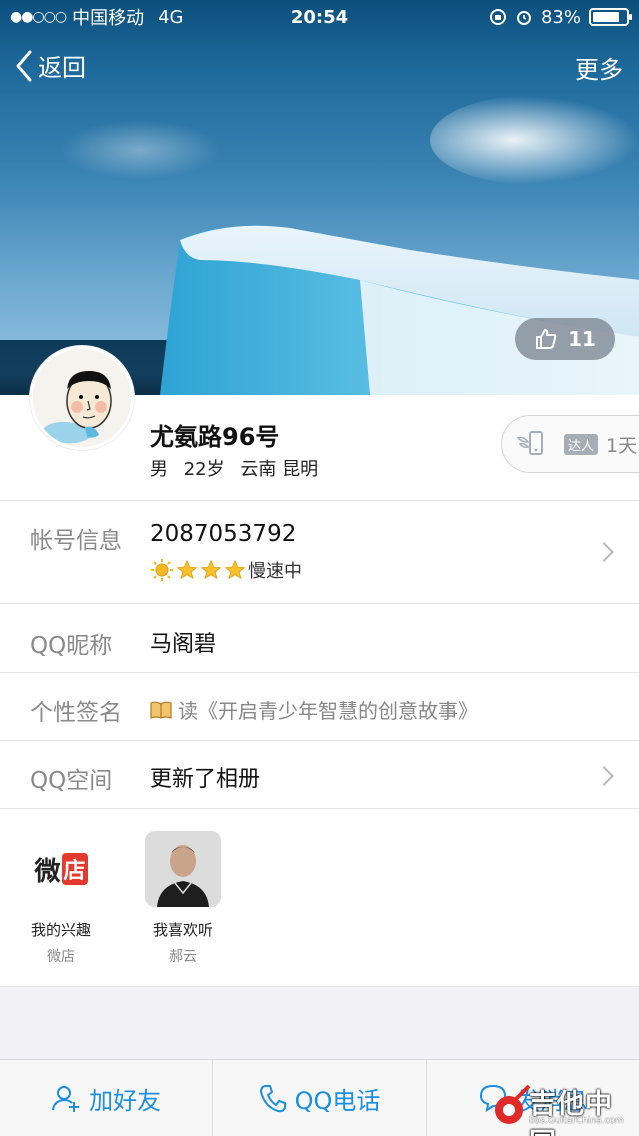 This screenshot has height=1136, width=639. I want to click on signature-value-wrap: 读《开启青少年智慧的创意故事》, so click(314, 709).